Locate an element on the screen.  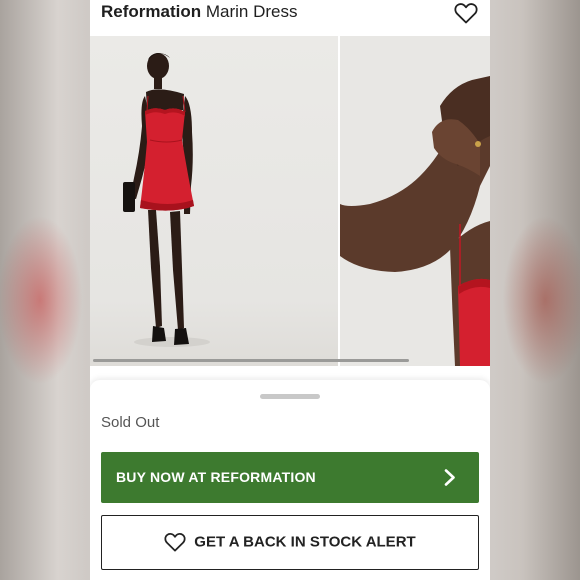
product-header: Reformation Marin Dress is located at coordinates (290, 18).